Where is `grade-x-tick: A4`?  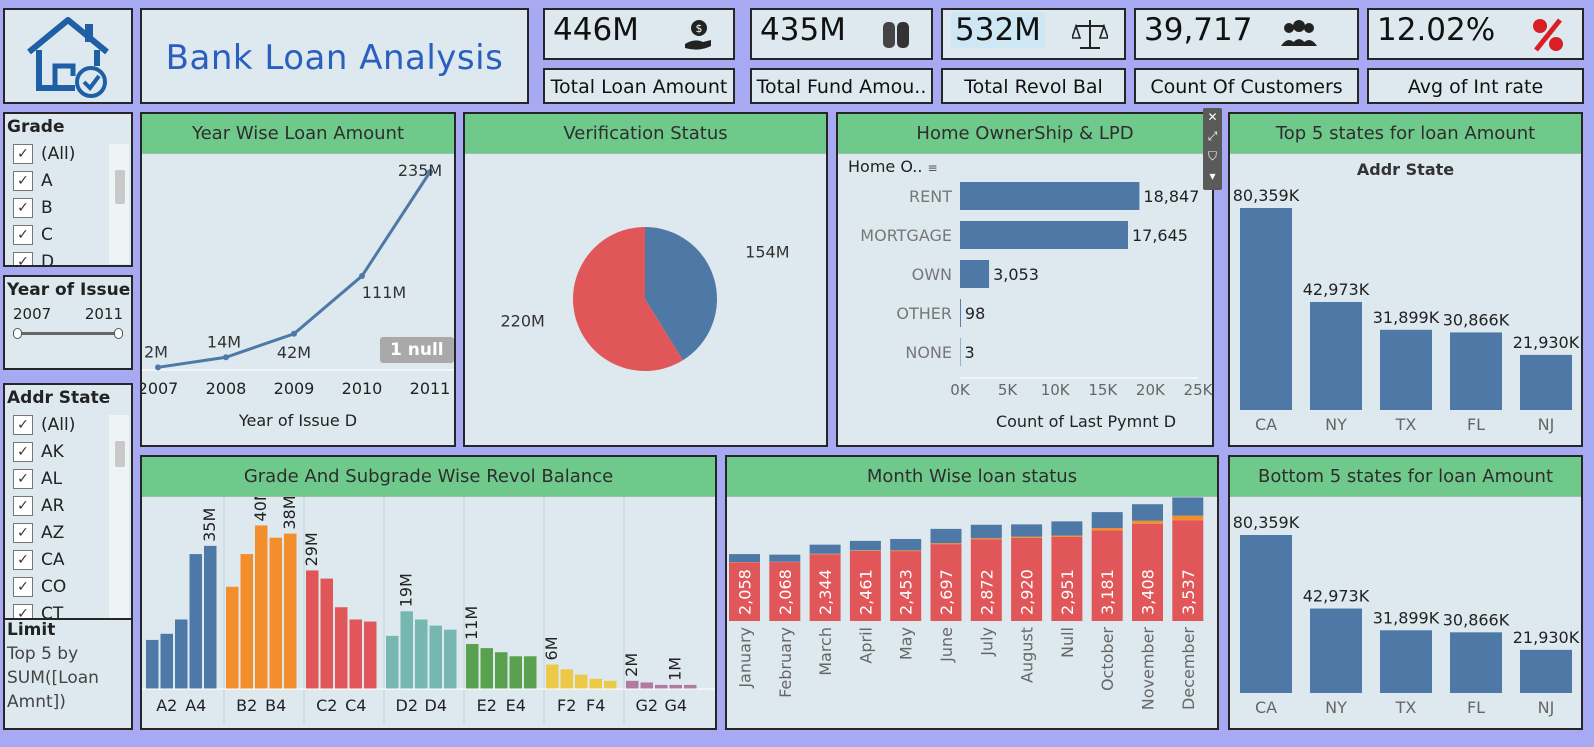 grade-x-tick: A4 is located at coordinates (195, 705).